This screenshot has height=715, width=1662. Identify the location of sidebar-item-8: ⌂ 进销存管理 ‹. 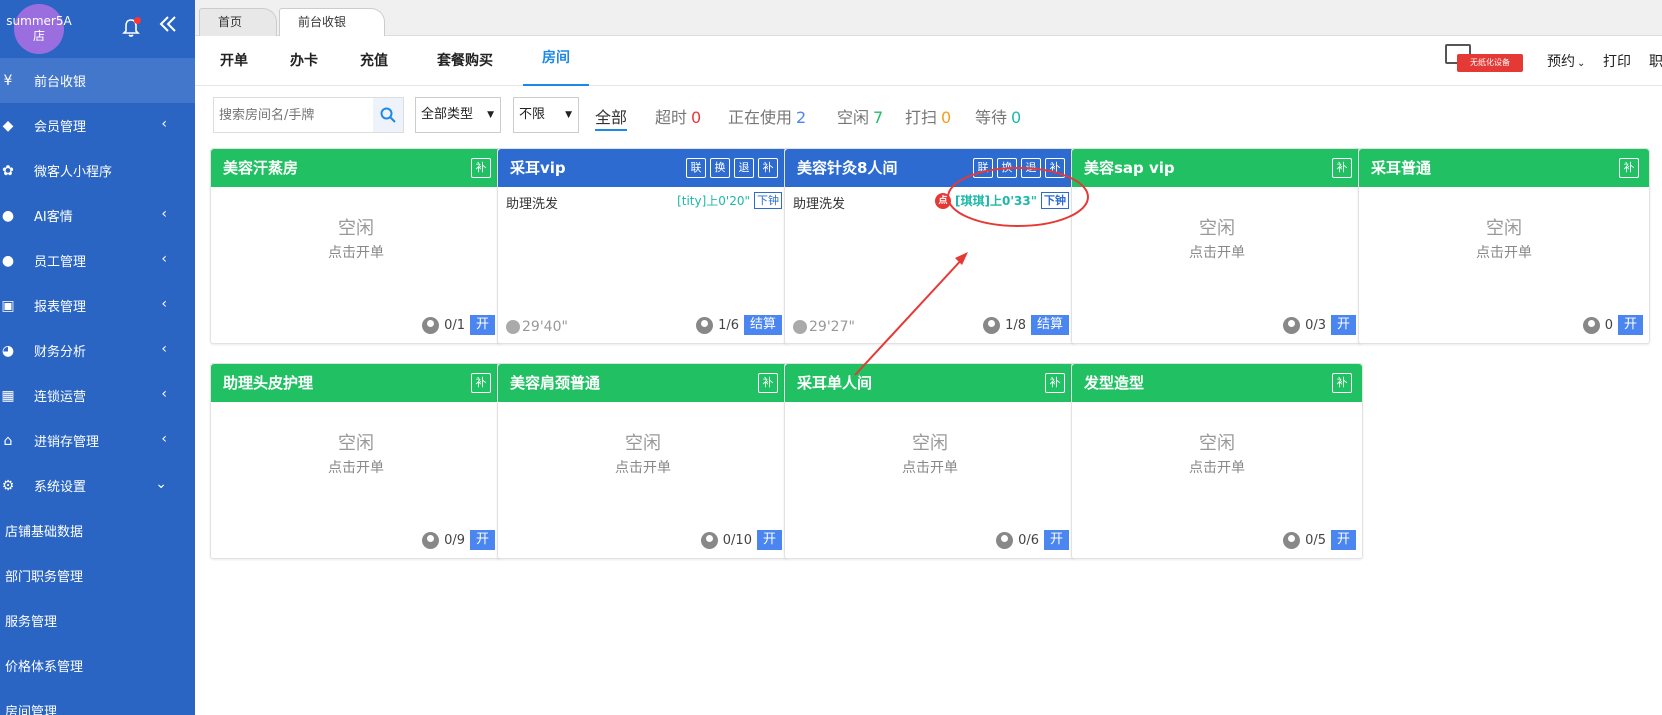
(97, 440).